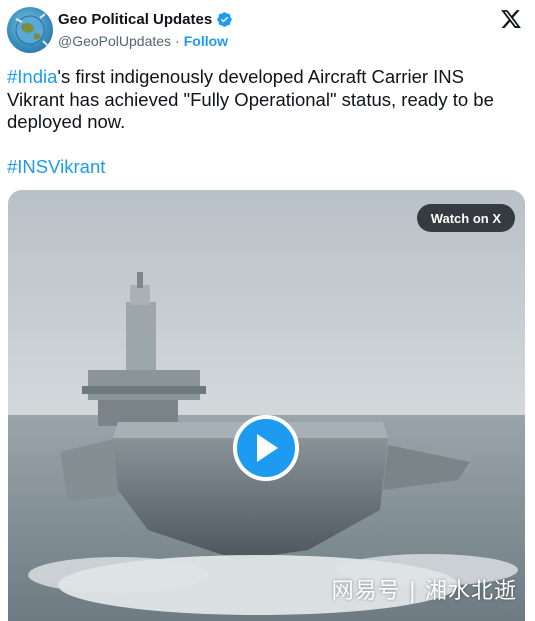 The height and width of the screenshot is (621, 535). What do you see at coordinates (465, 218) in the screenshot?
I see `watch-on-x-button: Watch on X` at bounding box center [465, 218].